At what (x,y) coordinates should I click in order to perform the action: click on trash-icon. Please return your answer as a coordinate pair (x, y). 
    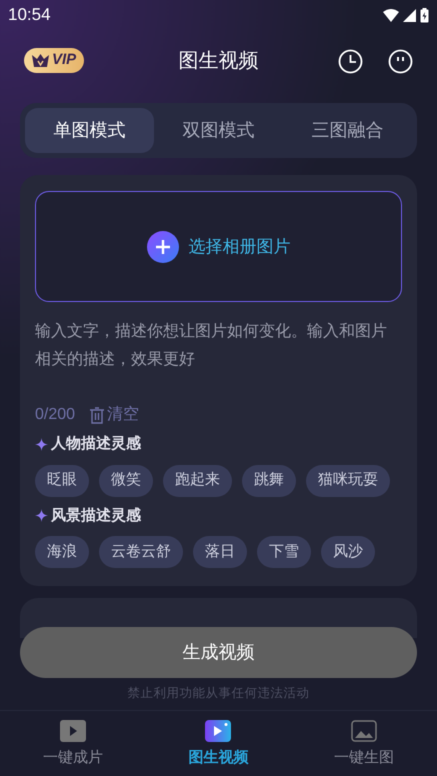
    Looking at the image, I should click on (97, 415).